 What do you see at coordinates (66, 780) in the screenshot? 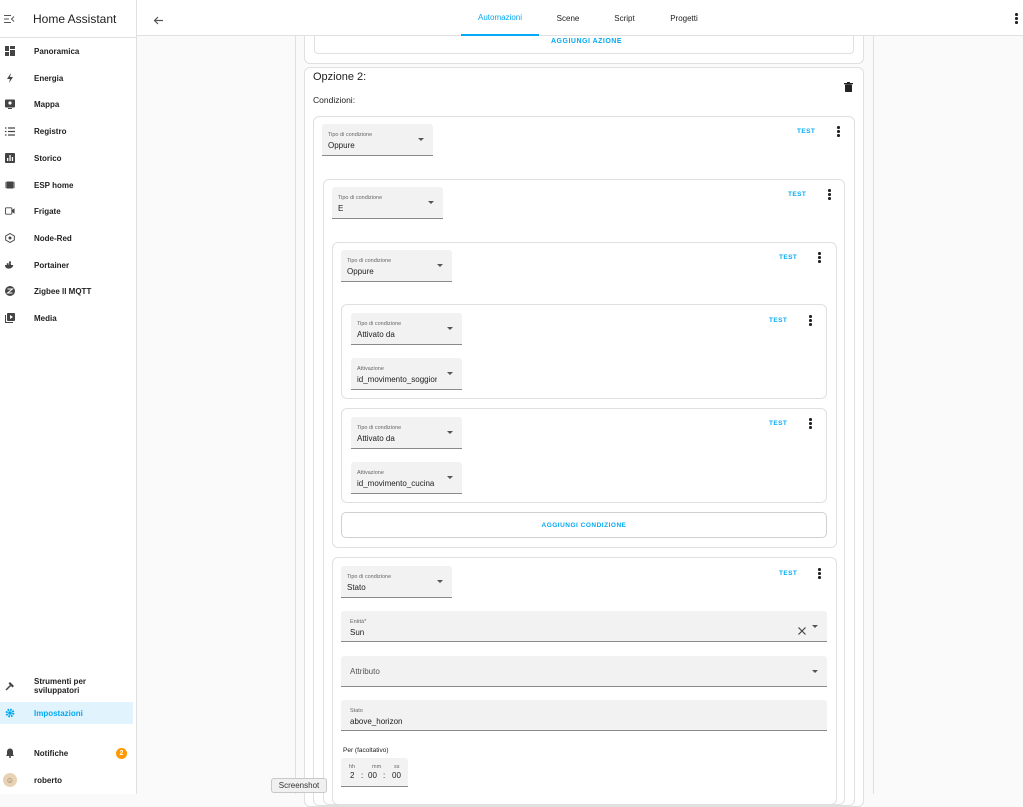
I see `sidebar-item-user: ☺ roberto` at bounding box center [66, 780].